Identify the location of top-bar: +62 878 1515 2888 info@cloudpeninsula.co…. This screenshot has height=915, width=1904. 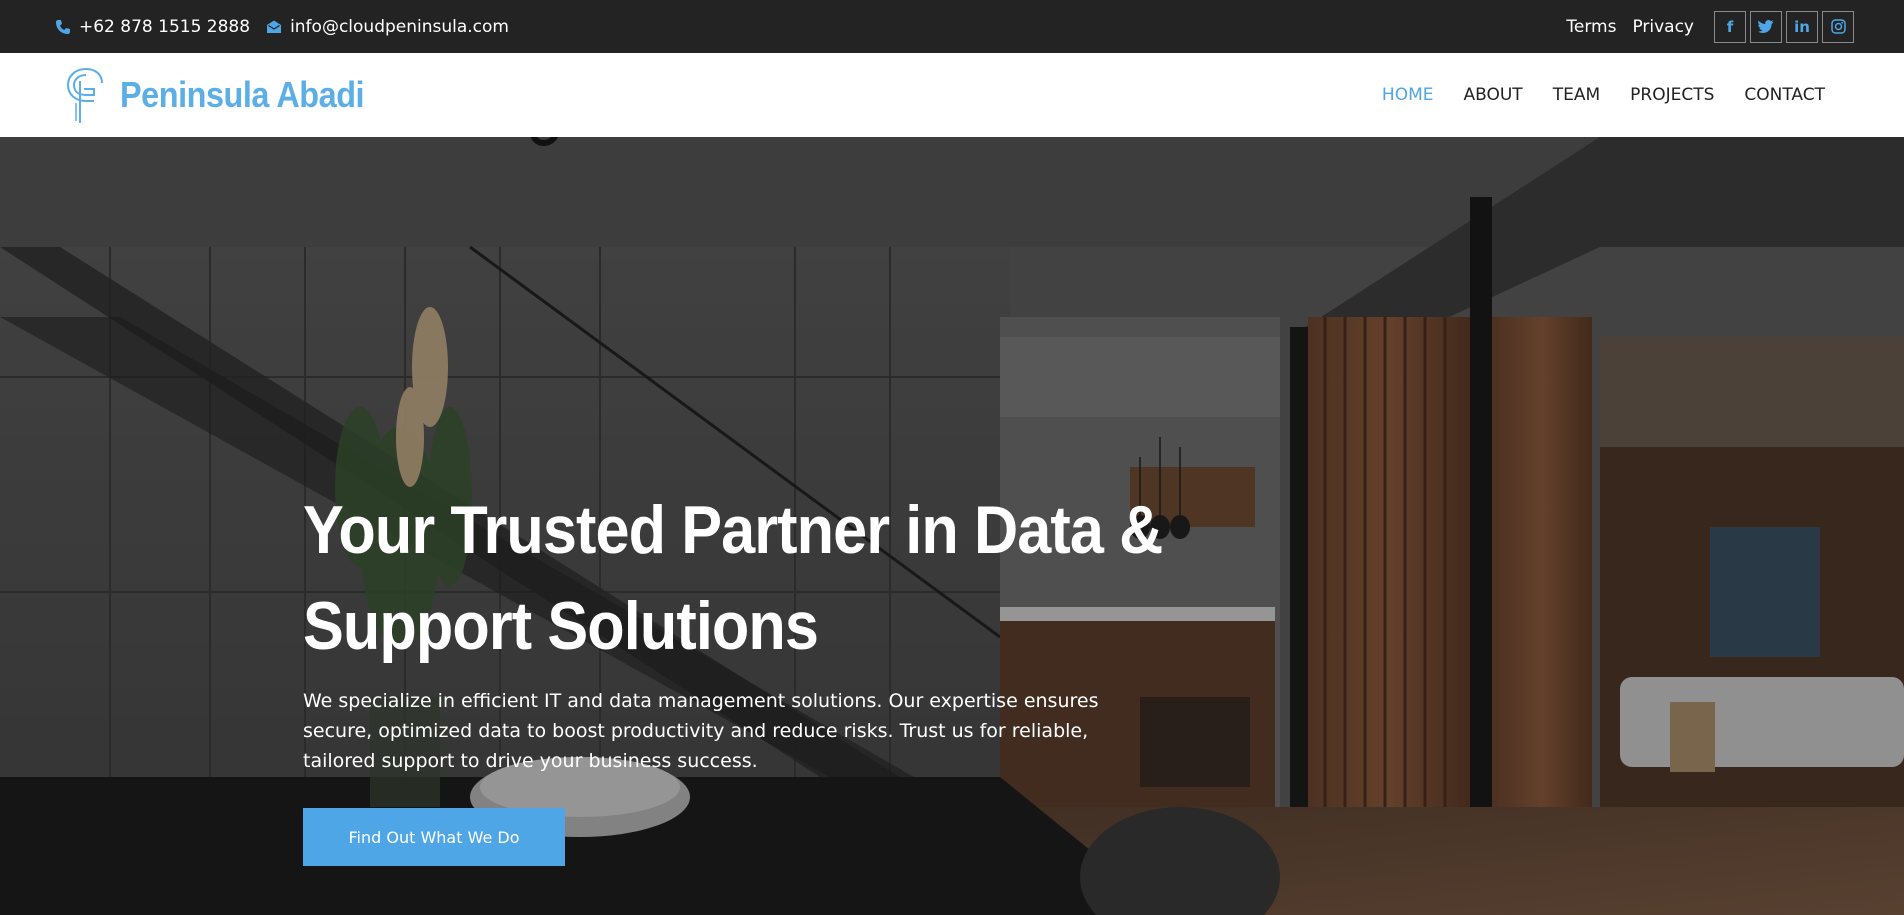
(952, 26).